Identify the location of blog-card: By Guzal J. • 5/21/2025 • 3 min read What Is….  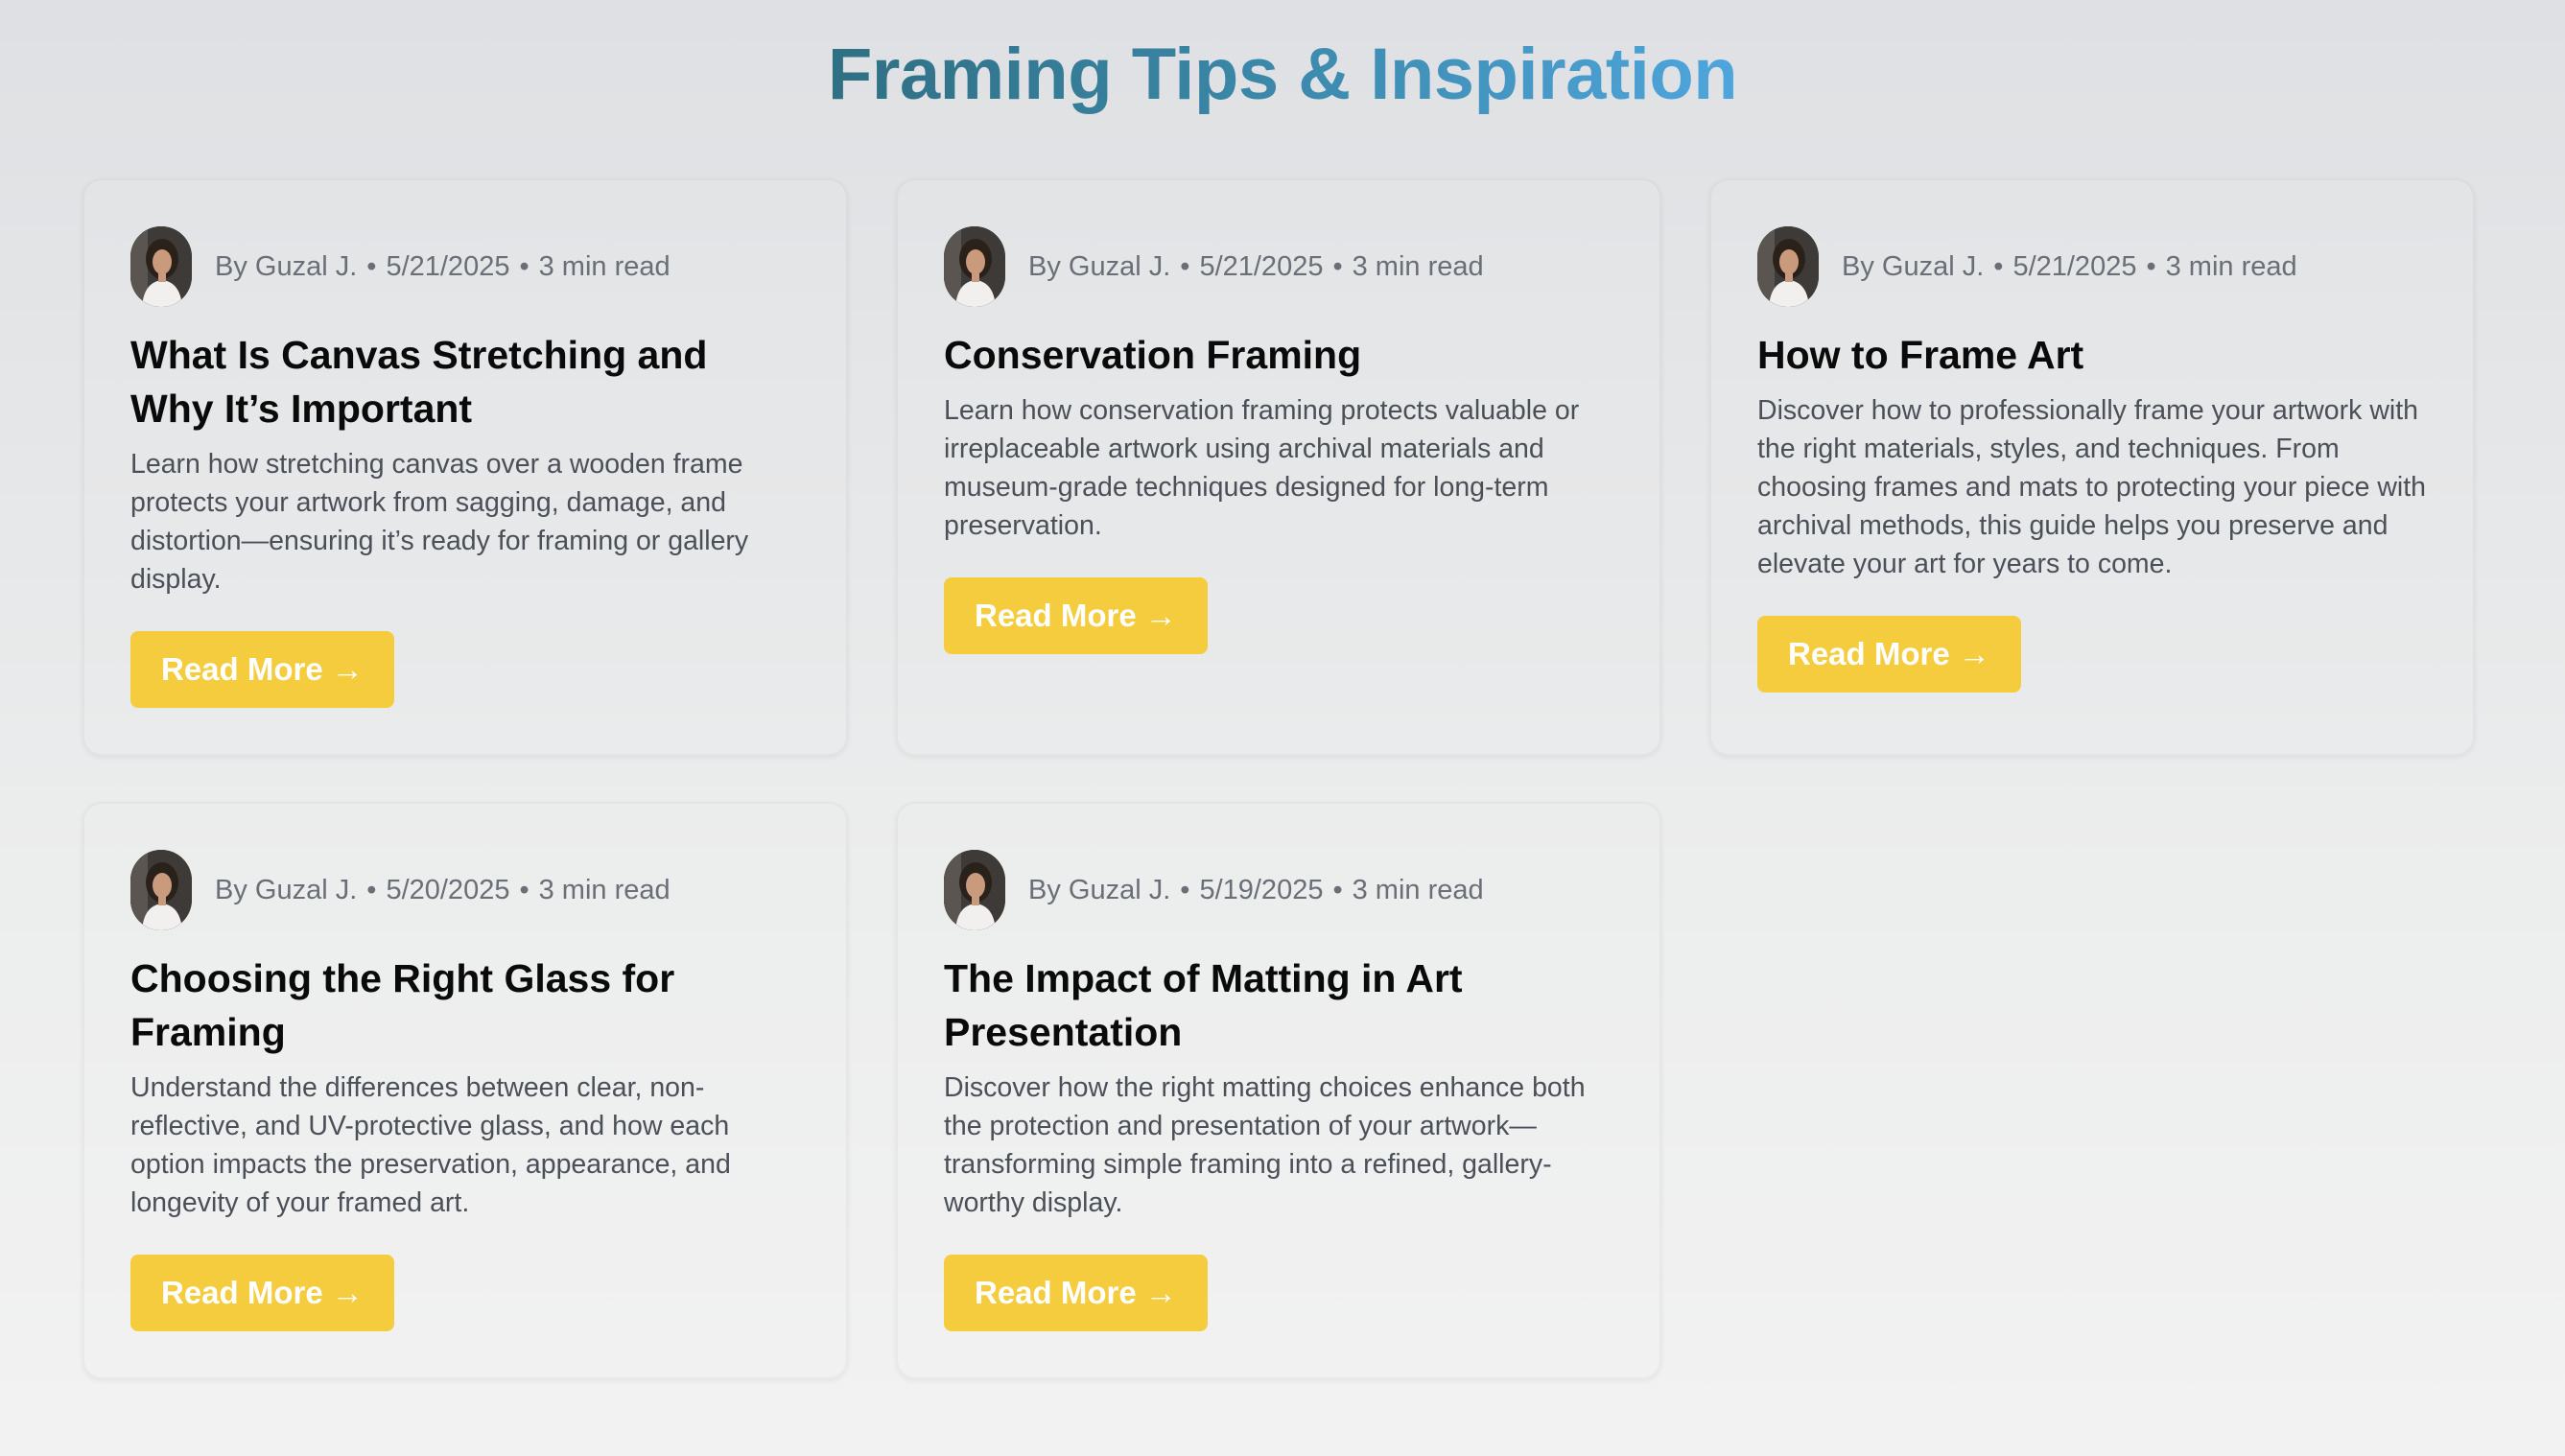
(465, 467).